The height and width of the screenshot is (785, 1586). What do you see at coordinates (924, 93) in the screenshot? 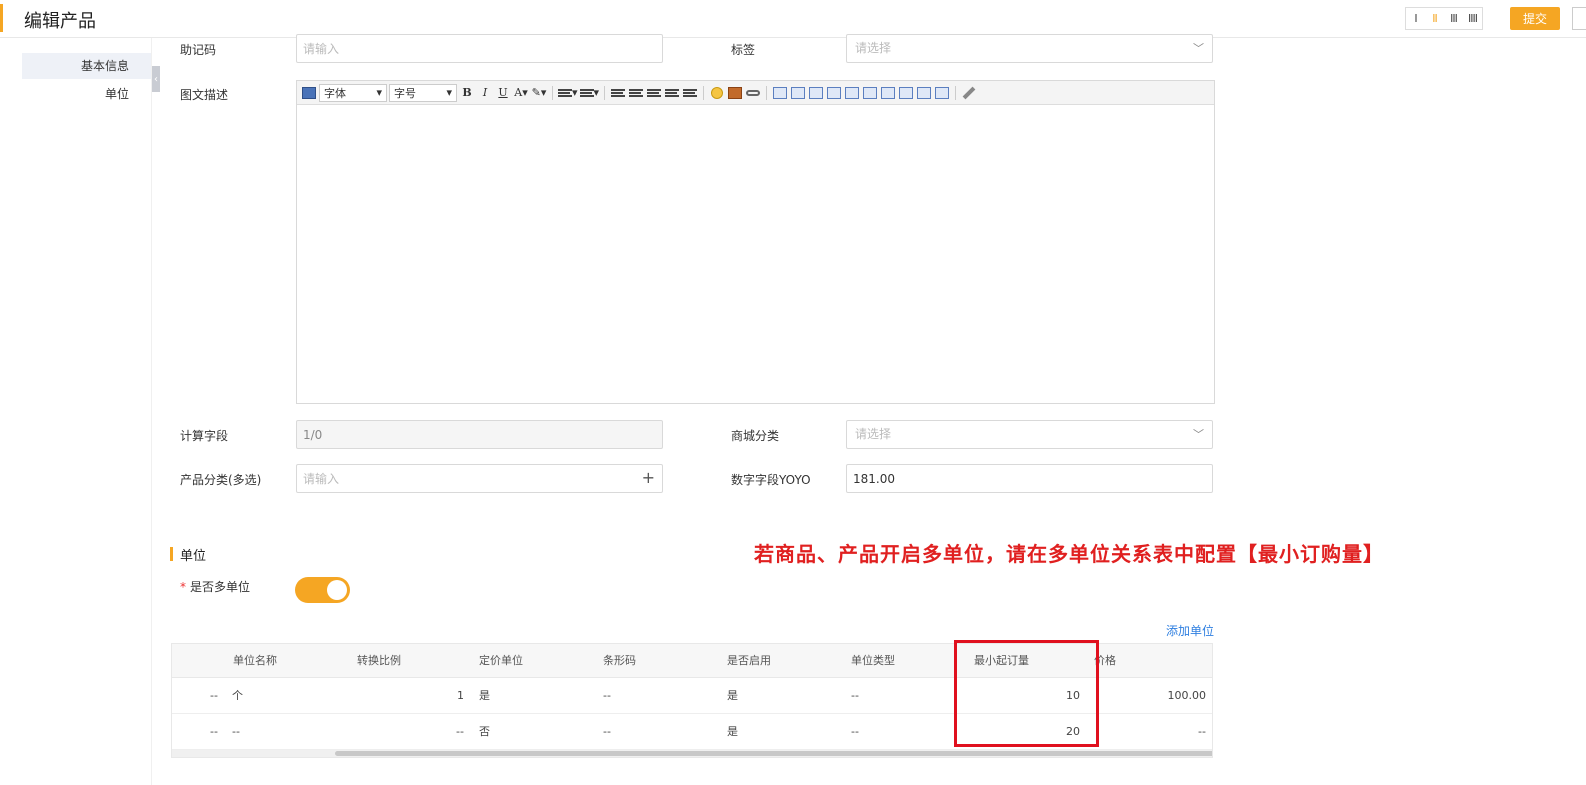
I see `split-cells-button` at bounding box center [924, 93].